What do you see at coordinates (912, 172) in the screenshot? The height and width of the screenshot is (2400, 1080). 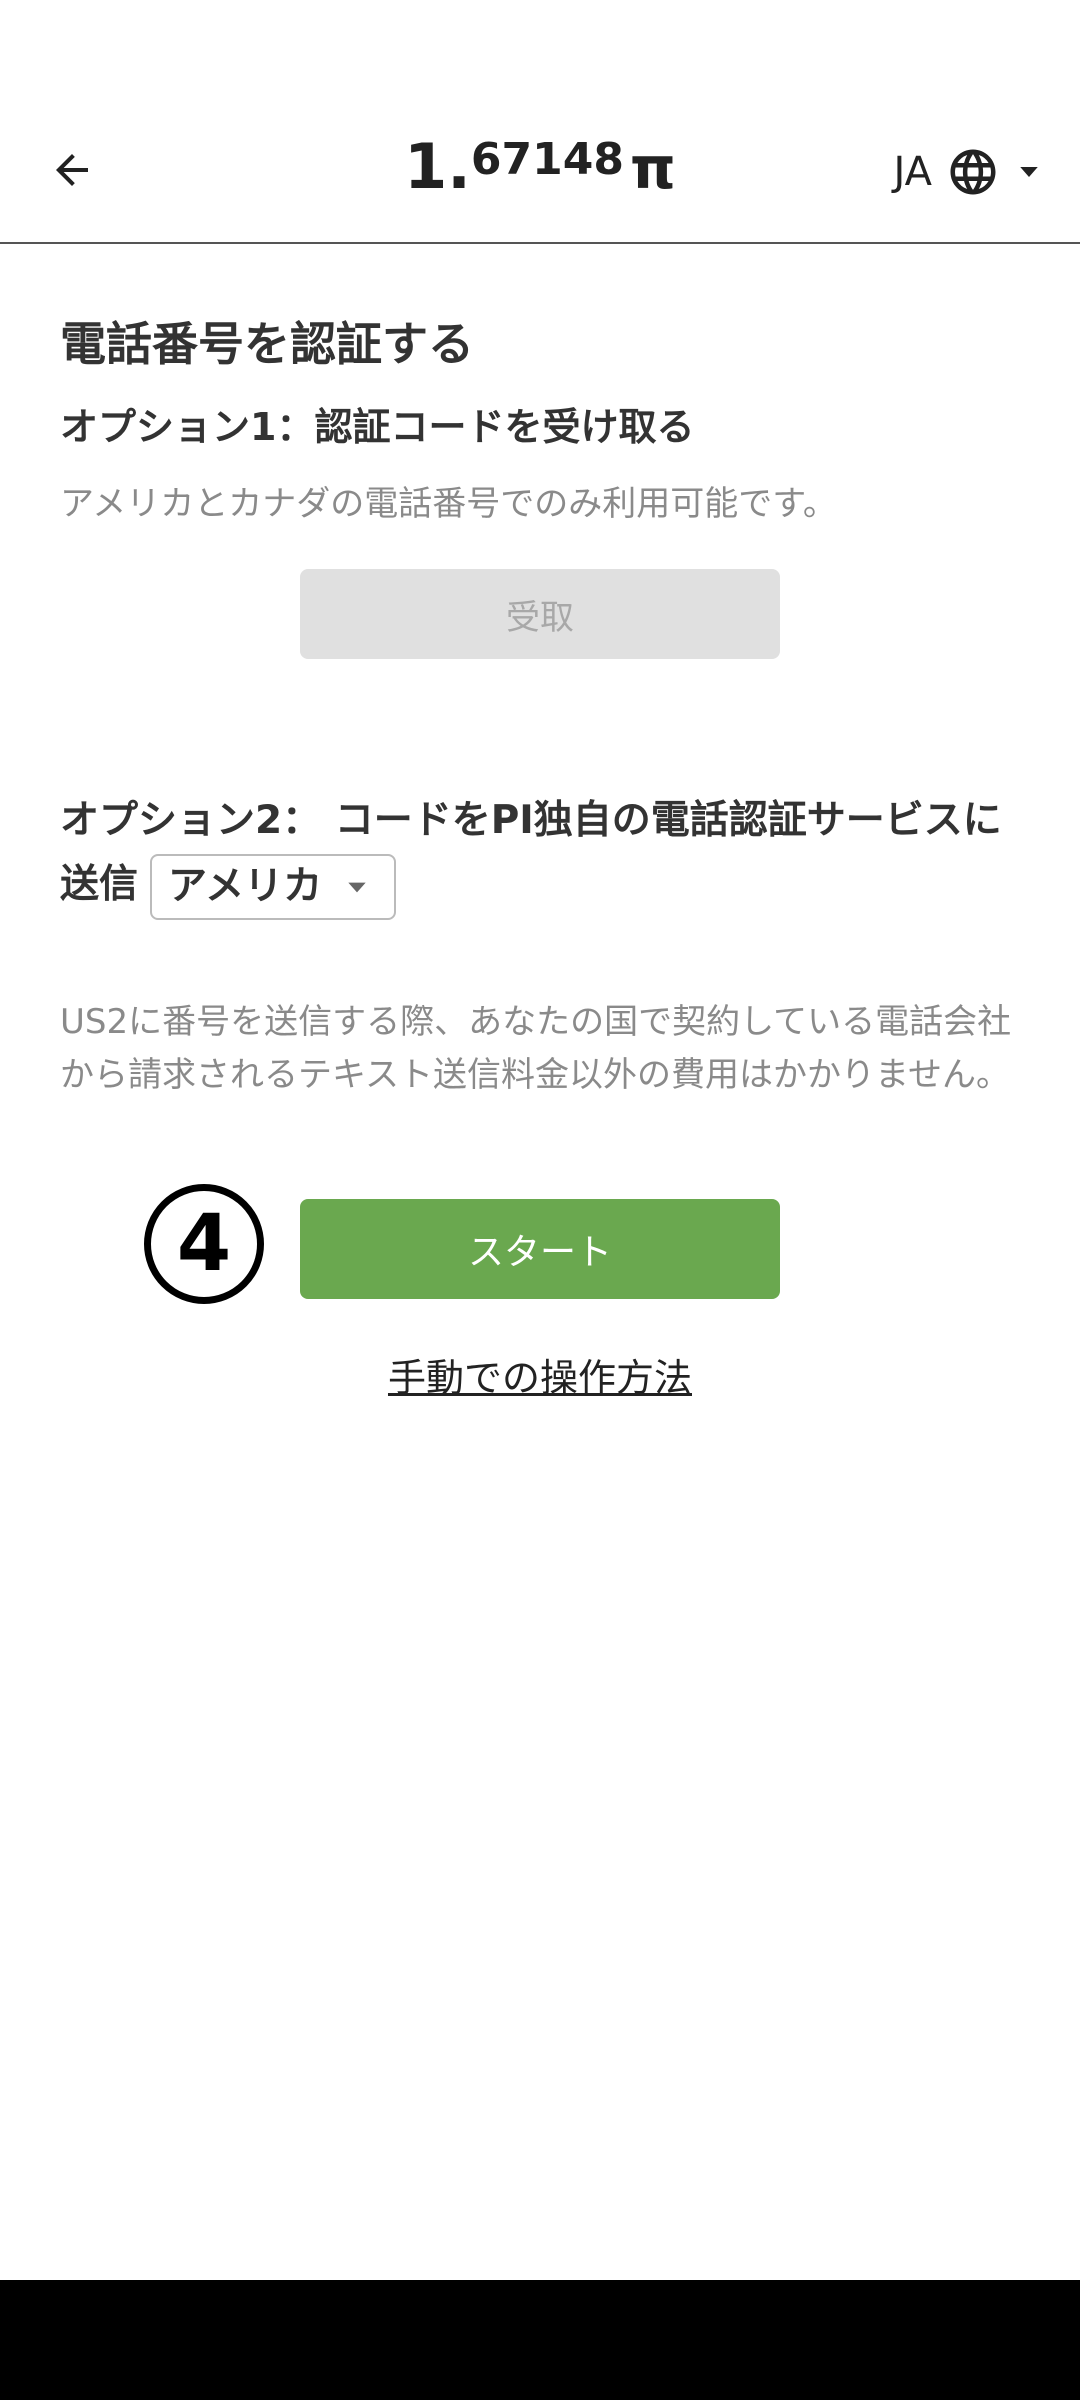 I see `language-code: JA` at bounding box center [912, 172].